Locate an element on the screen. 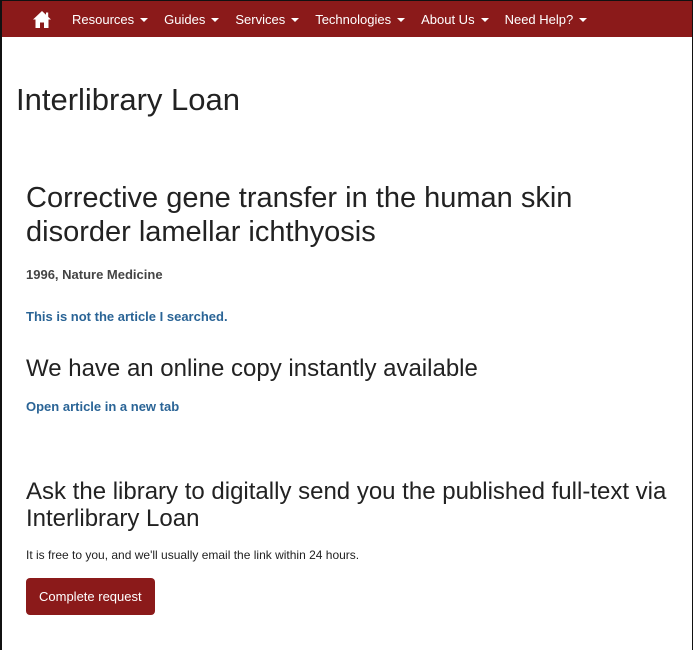  article-meta: 1996, Nature Medicine is located at coordinates (94, 274).